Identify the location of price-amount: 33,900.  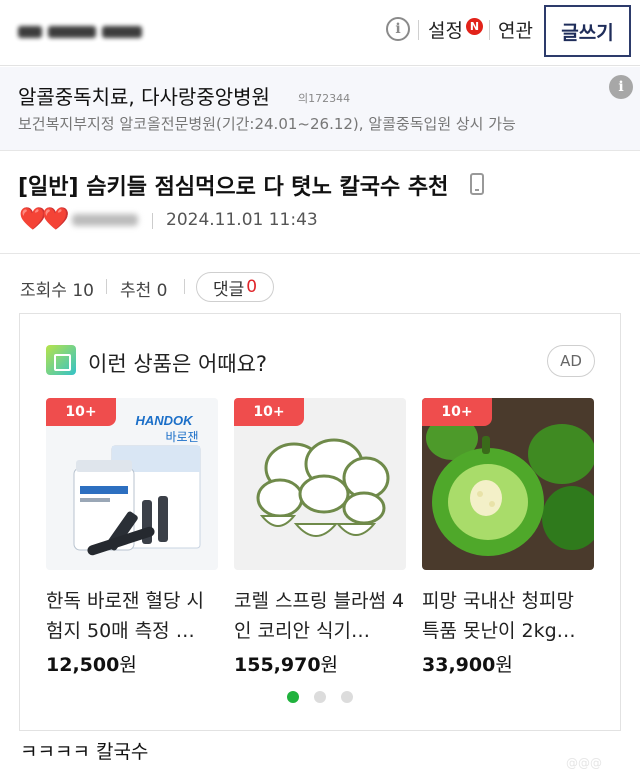
(459, 665).